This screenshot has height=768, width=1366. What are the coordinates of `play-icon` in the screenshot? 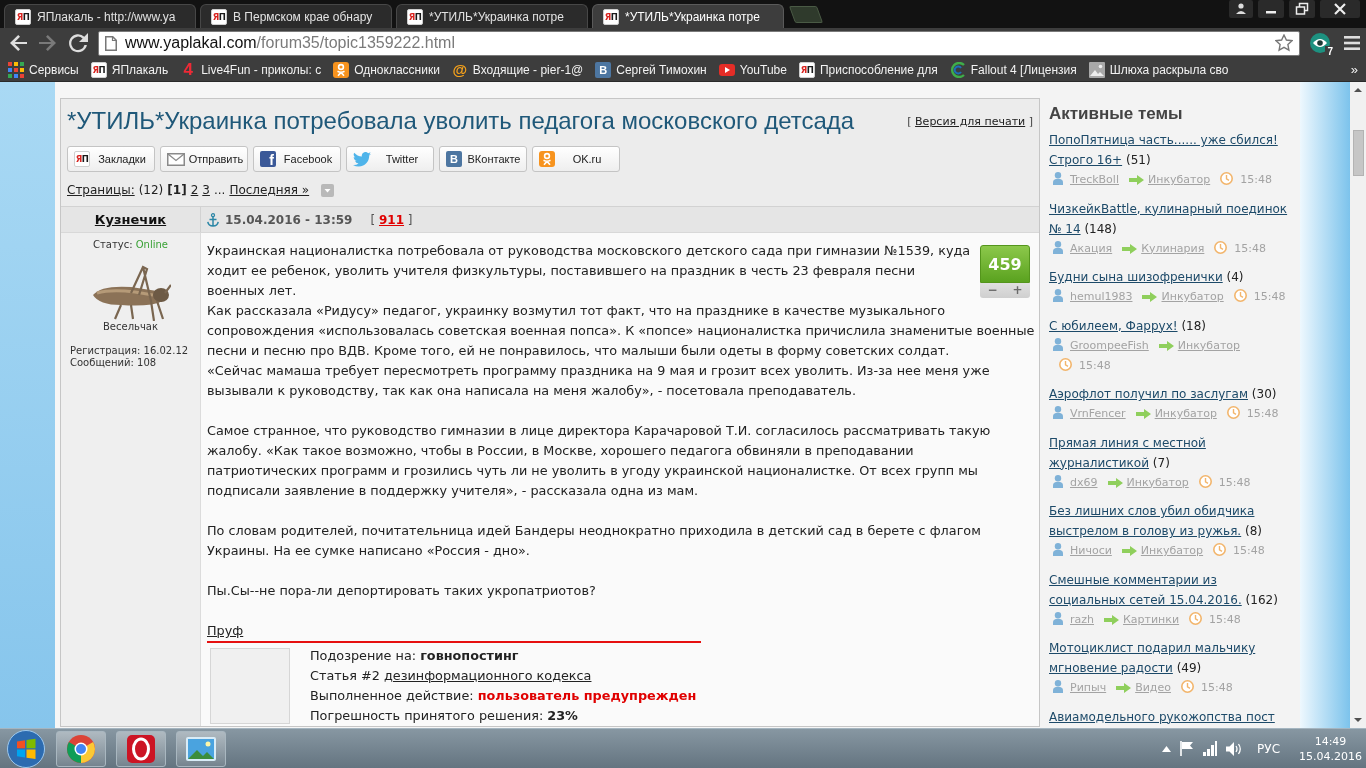 It's located at (726, 69).